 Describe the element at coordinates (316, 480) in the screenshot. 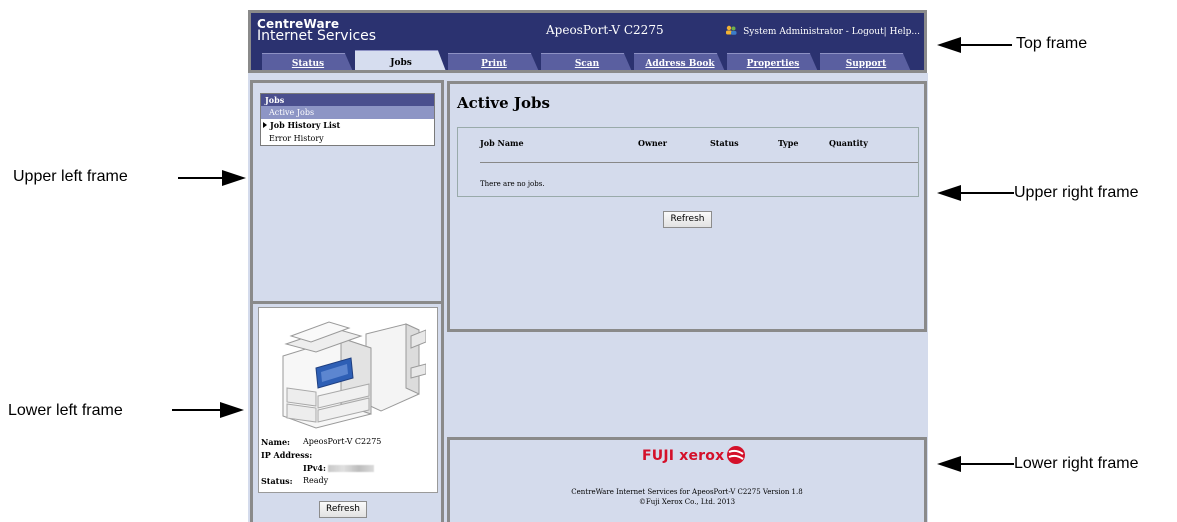

I see `status-value: Ready` at that location.